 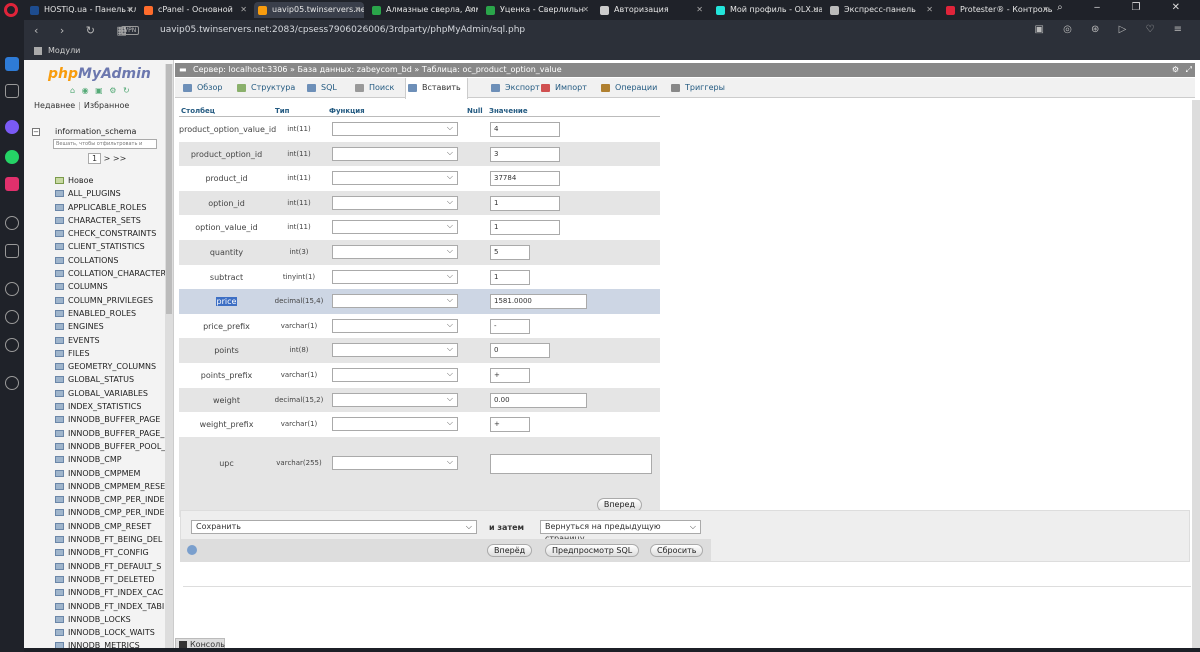 What do you see at coordinates (620, 531) in the screenshot?
I see `after-insert-select: Вернуться на предыдущую страницу` at bounding box center [620, 531].